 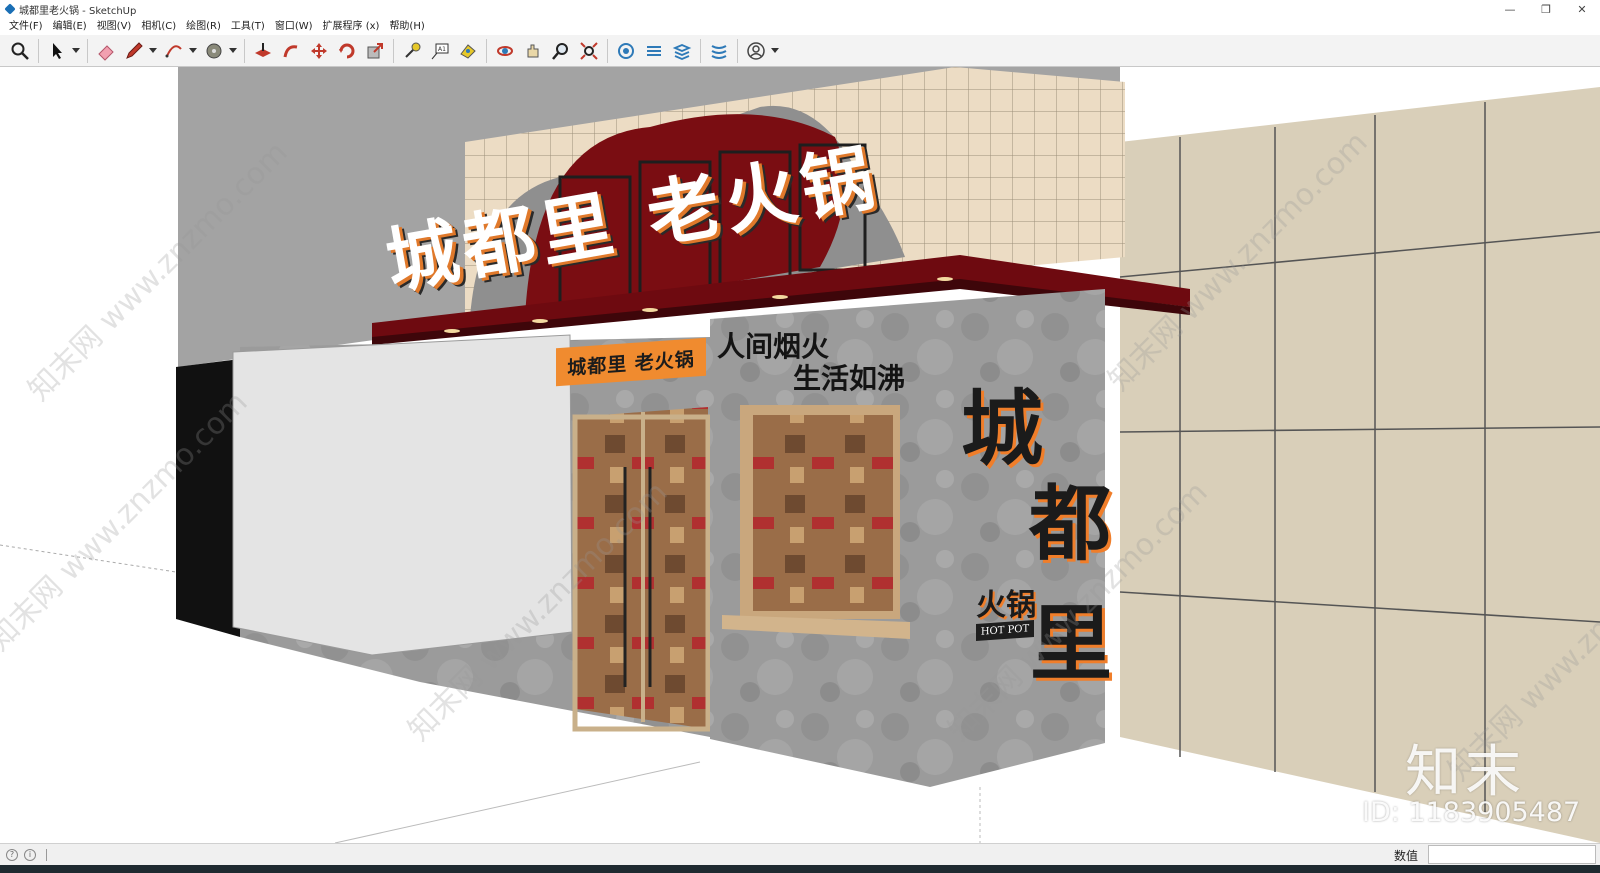 What do you see at coordinates (468, 51) in the screenshot?
I see `paint-icon` at bounding box center [468, 51].